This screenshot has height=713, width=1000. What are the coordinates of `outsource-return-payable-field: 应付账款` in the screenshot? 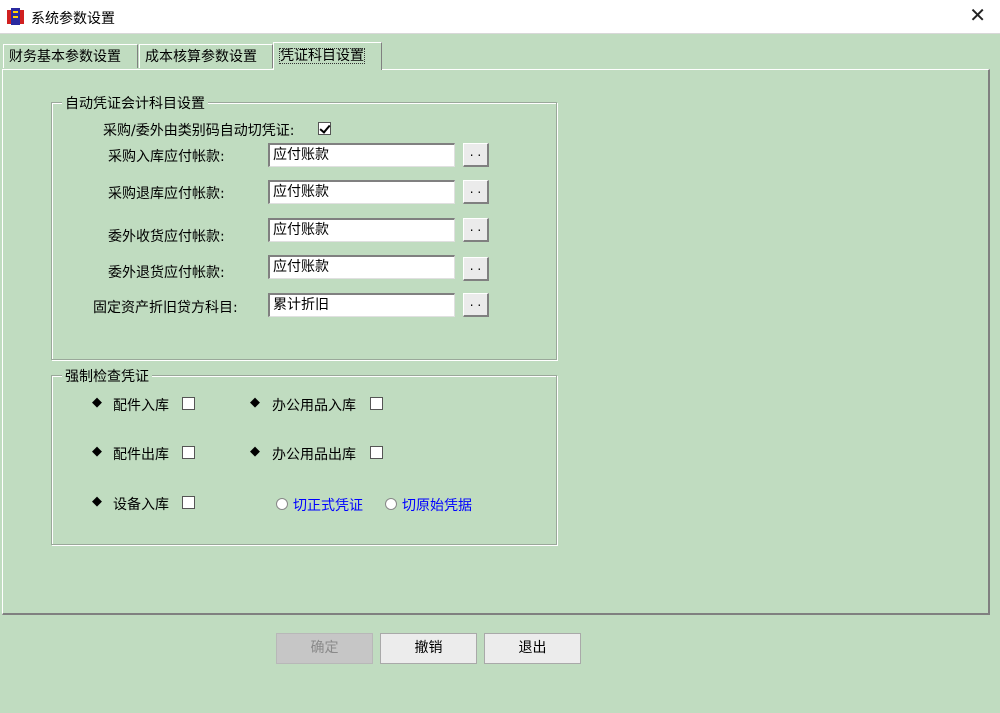 It's located at (361, 267).